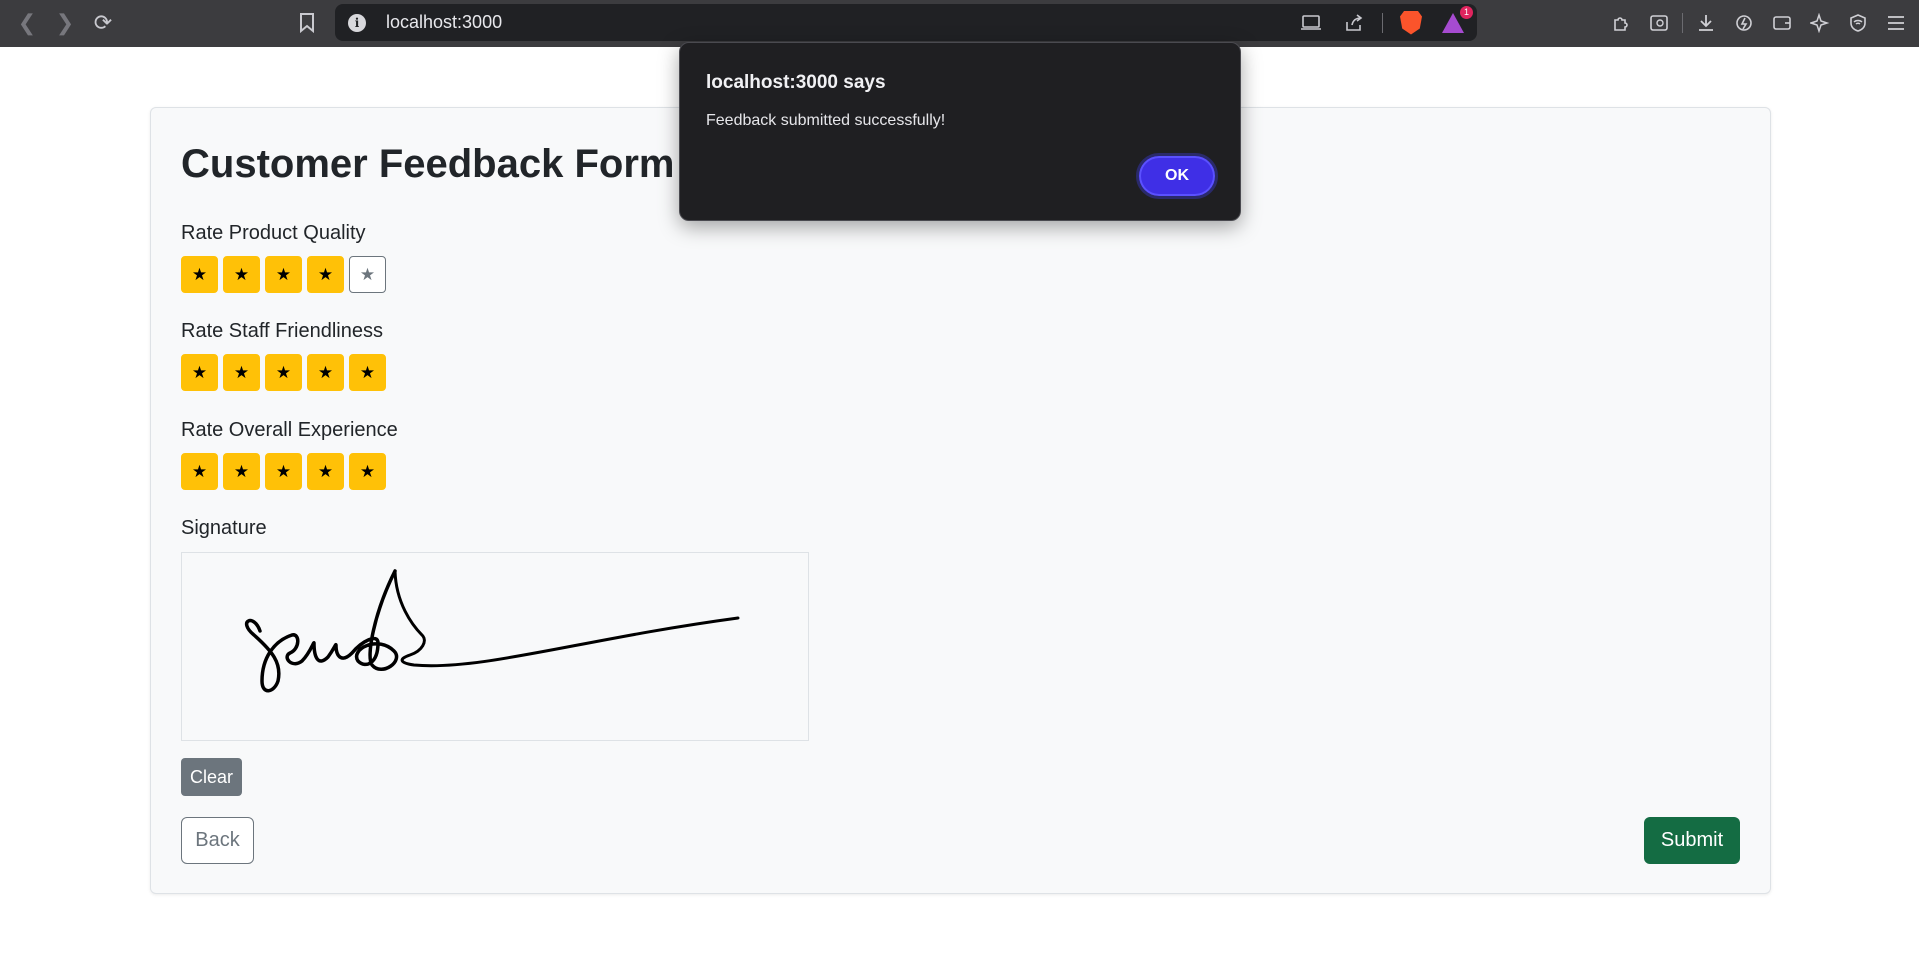 This screenshot has height=962, width=1919. I want to click on rating-label-staff-friendliness: Rate Staff Friendliness, so click(282, 331).